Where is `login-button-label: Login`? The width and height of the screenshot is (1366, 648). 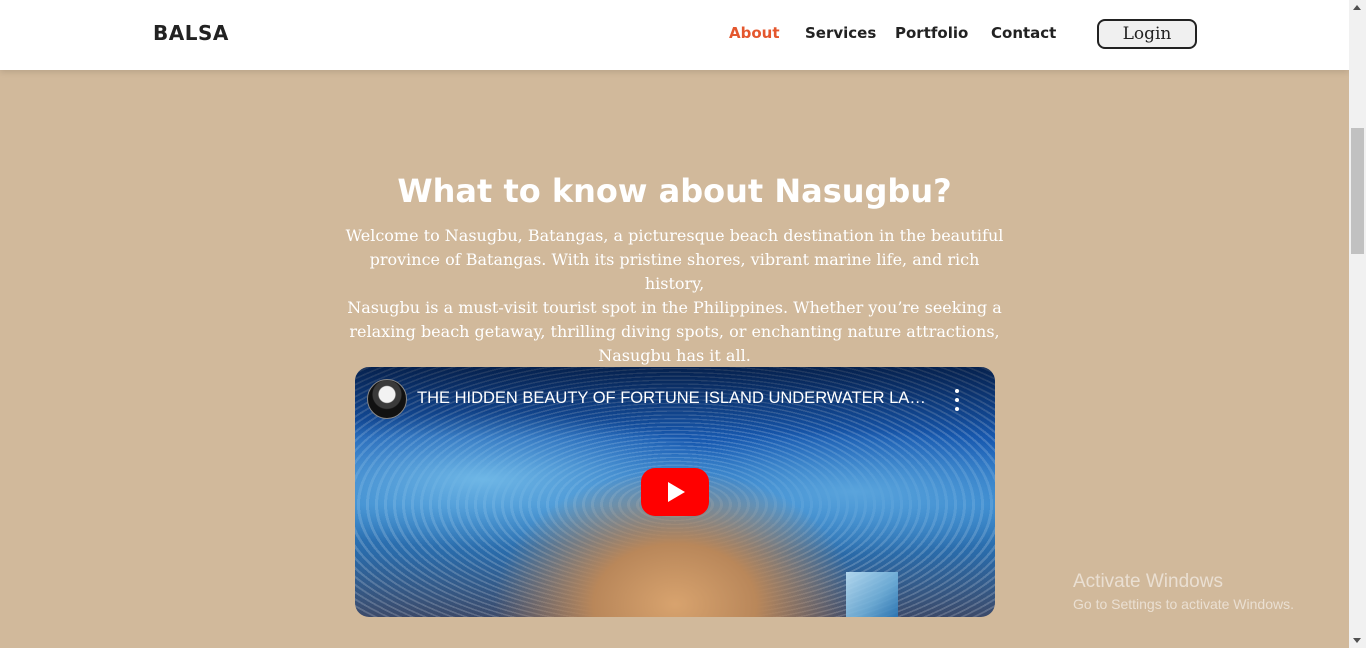
login-button-label: Login is located at coordinates (1147, 34).